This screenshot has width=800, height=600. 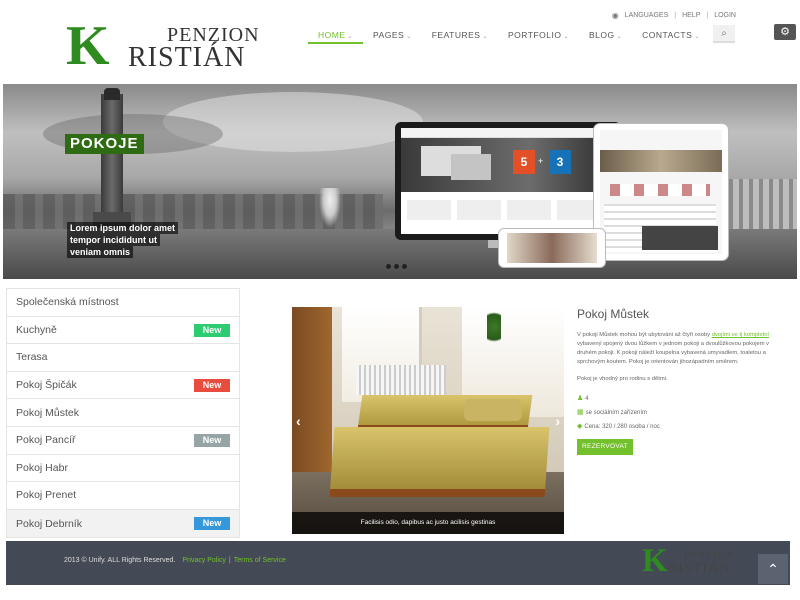 I want to click on room-list-label: Kuchyně, so click(x=36, y=329).